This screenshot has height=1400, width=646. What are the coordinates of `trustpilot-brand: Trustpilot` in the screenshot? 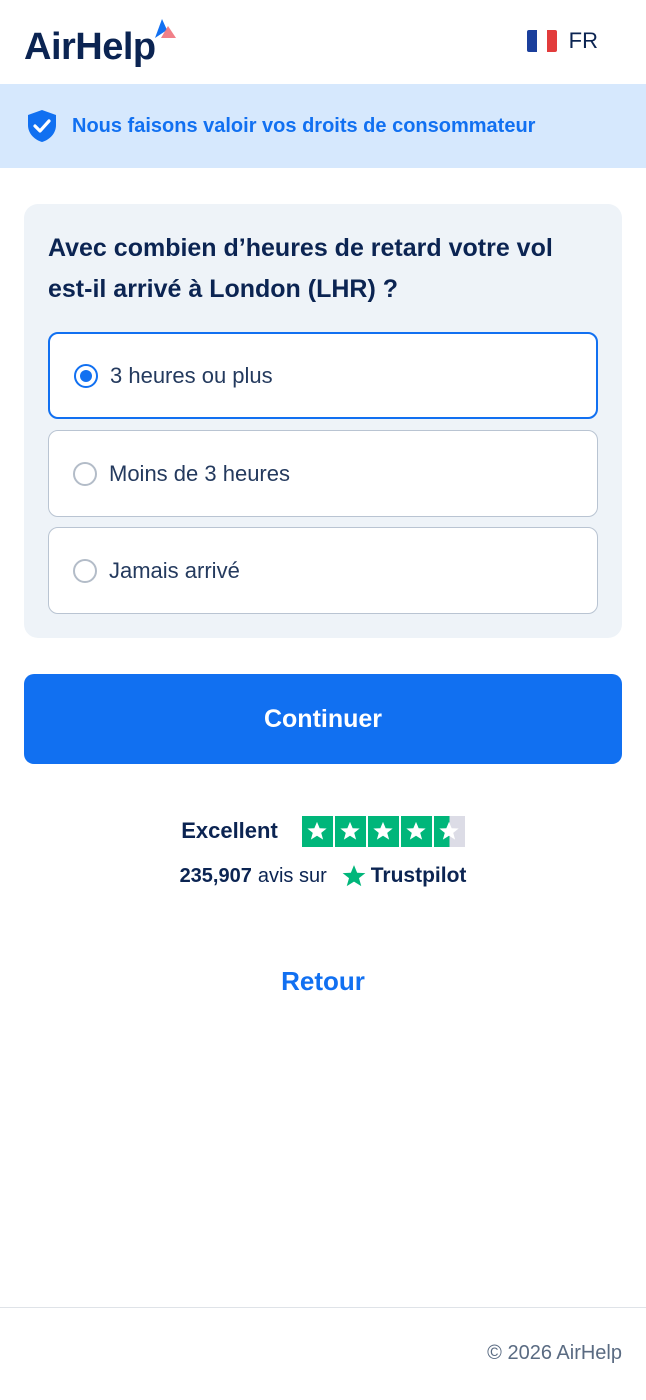 It's located at (418, 875).